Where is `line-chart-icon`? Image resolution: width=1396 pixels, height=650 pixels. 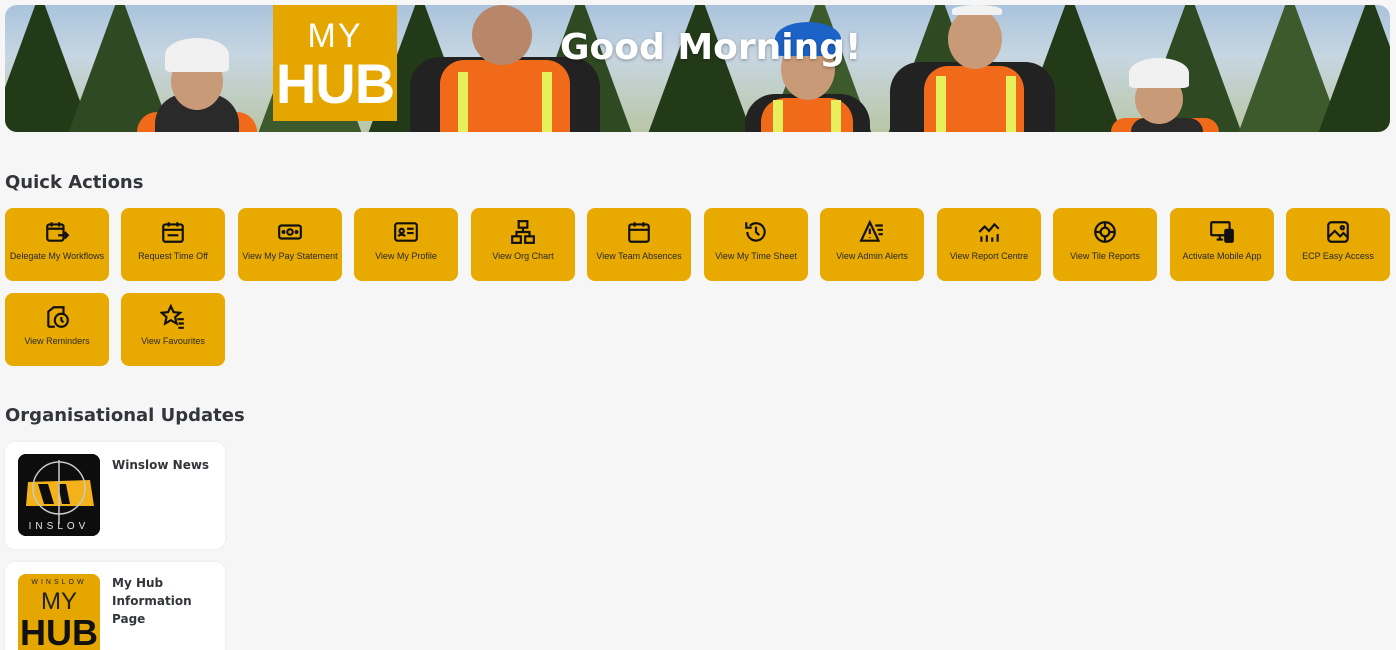
line-chart-icon is located at coordinates (989, 232).